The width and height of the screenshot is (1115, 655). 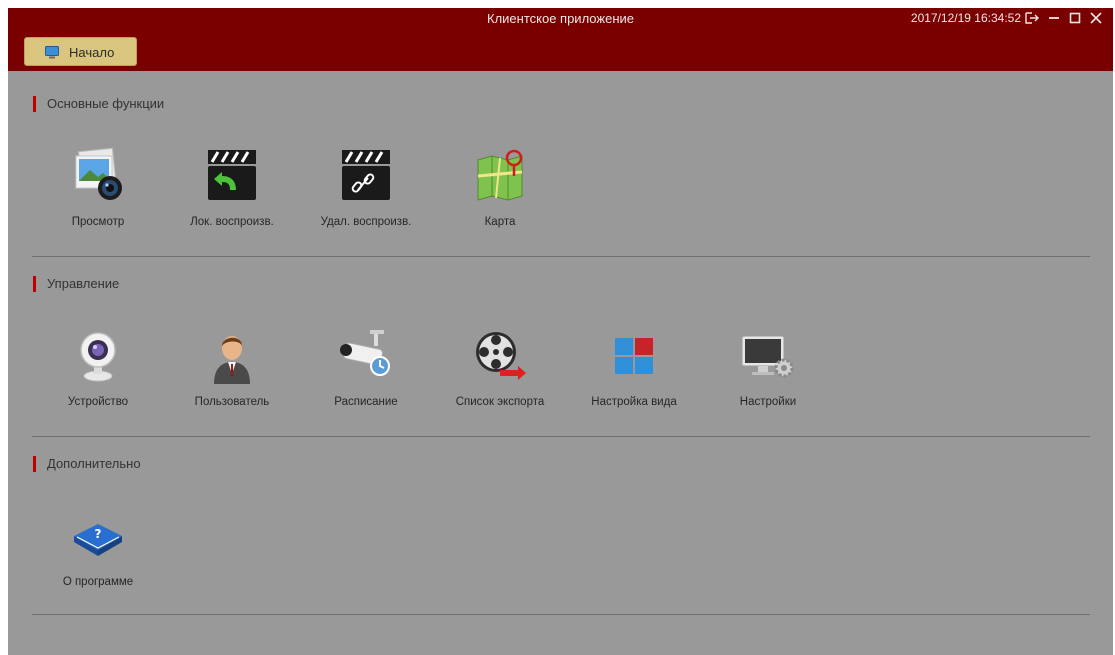 I want to click on tile-schedule: Расписание, so click(x=366, y=376).